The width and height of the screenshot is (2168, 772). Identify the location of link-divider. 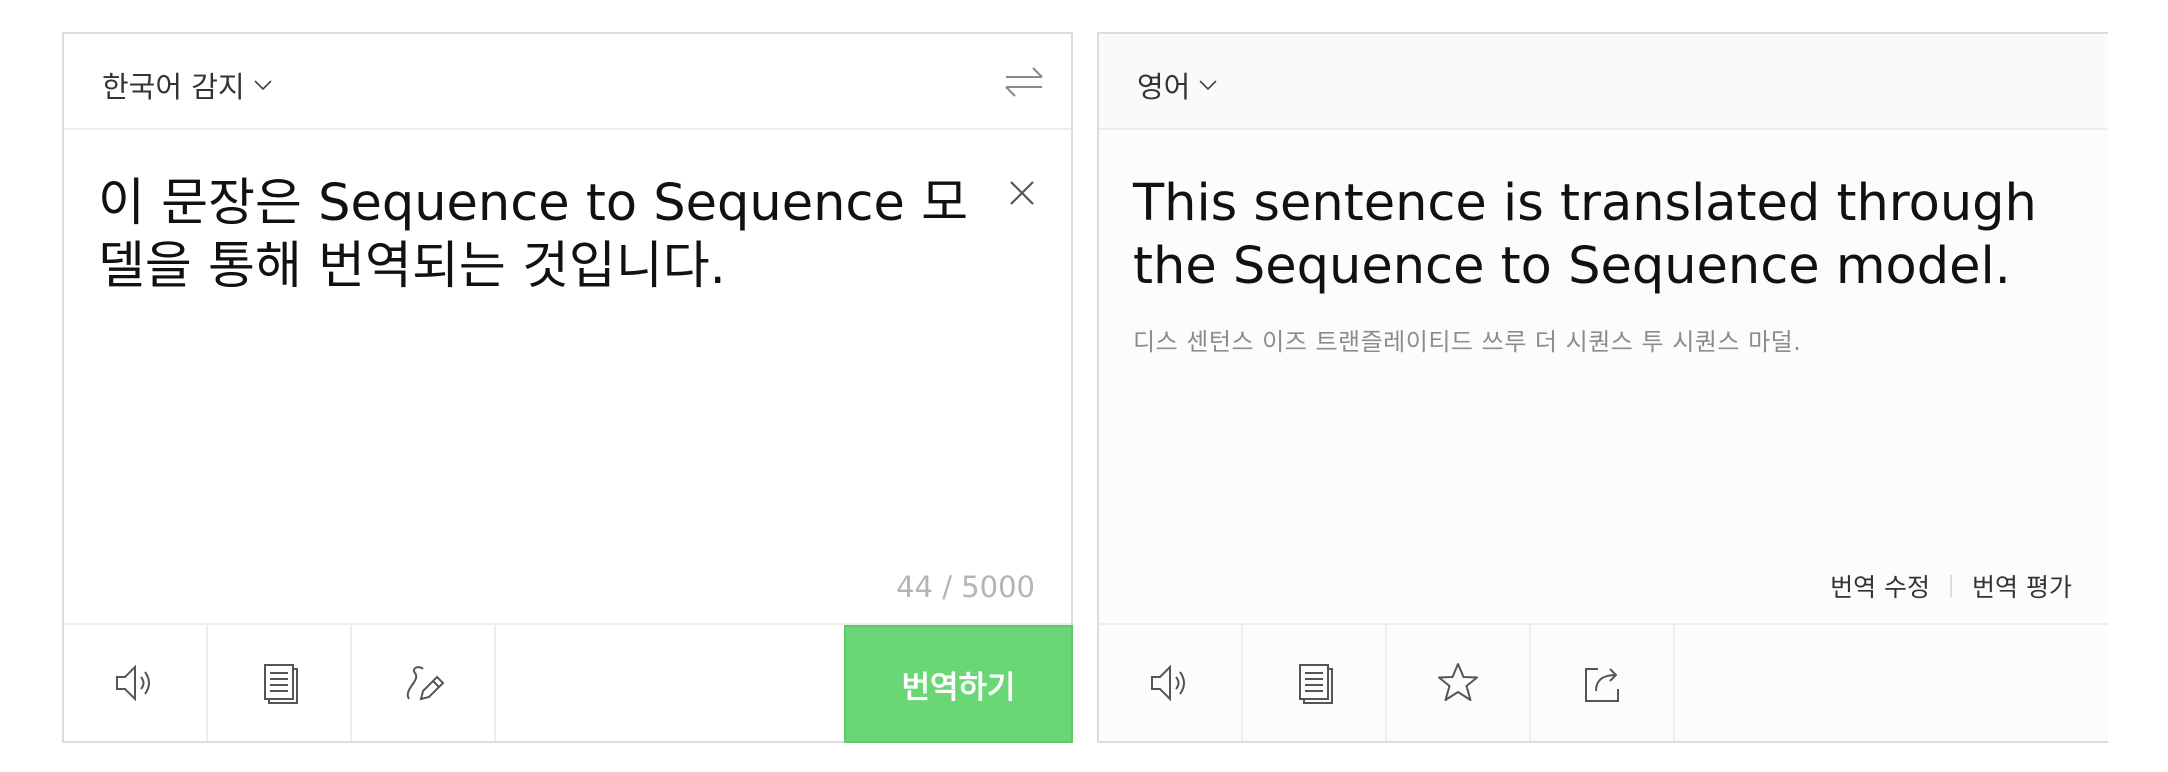
(1951, 586).